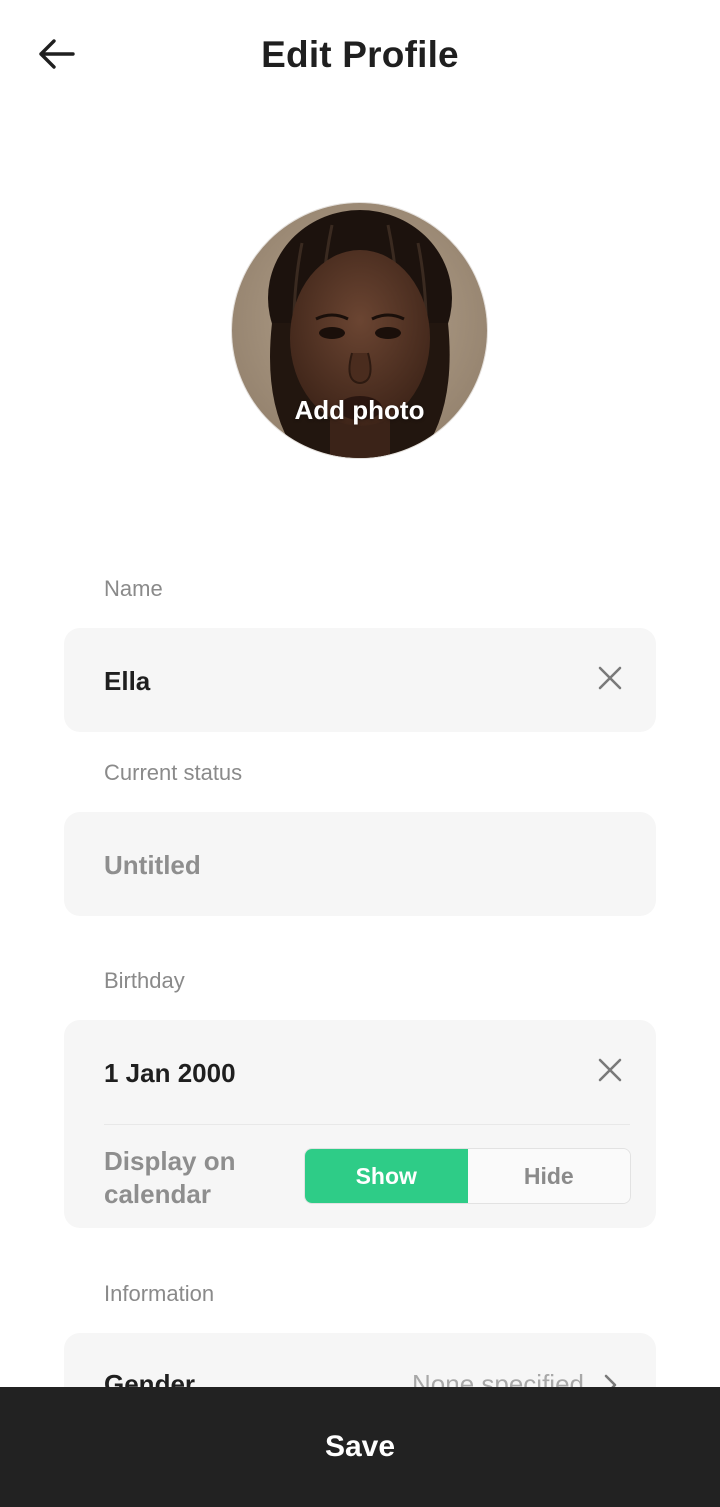  I want to click on clear-birthday-button, so click(610, 1072).